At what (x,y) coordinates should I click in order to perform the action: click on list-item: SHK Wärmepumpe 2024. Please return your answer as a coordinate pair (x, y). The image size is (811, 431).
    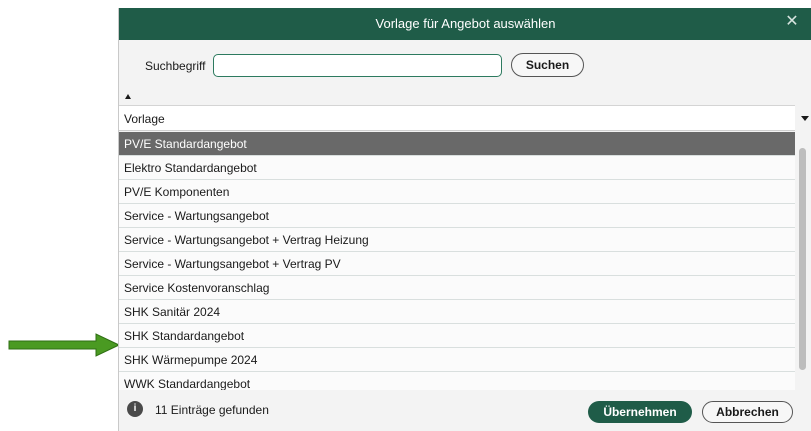
    Looking at the image, I should click on (457, 360).